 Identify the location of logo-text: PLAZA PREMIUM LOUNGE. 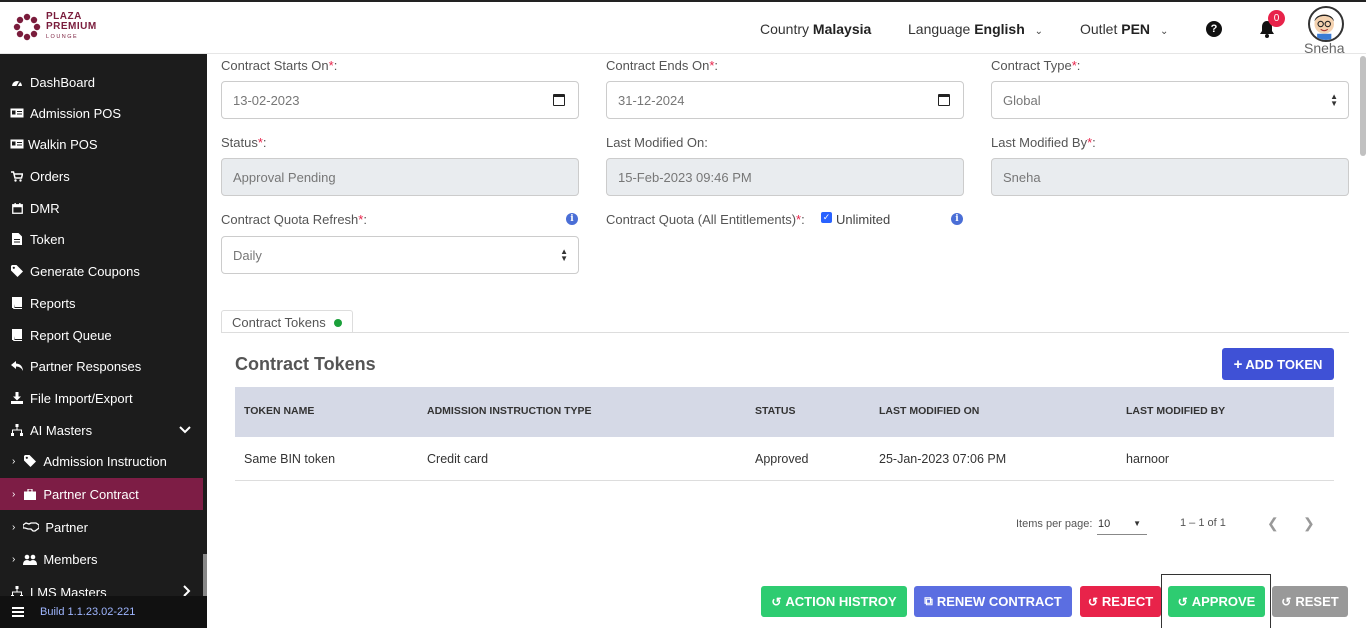
(71, 27).